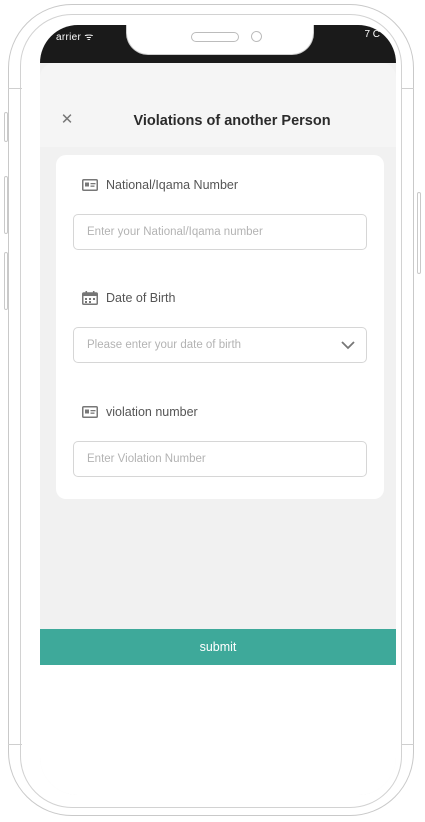 This screenshot has width=425, height=822. Describe the element at coordinates (220, 459) in the screenshot. I see `violation-number-input: Enter Violation Number` at that location.